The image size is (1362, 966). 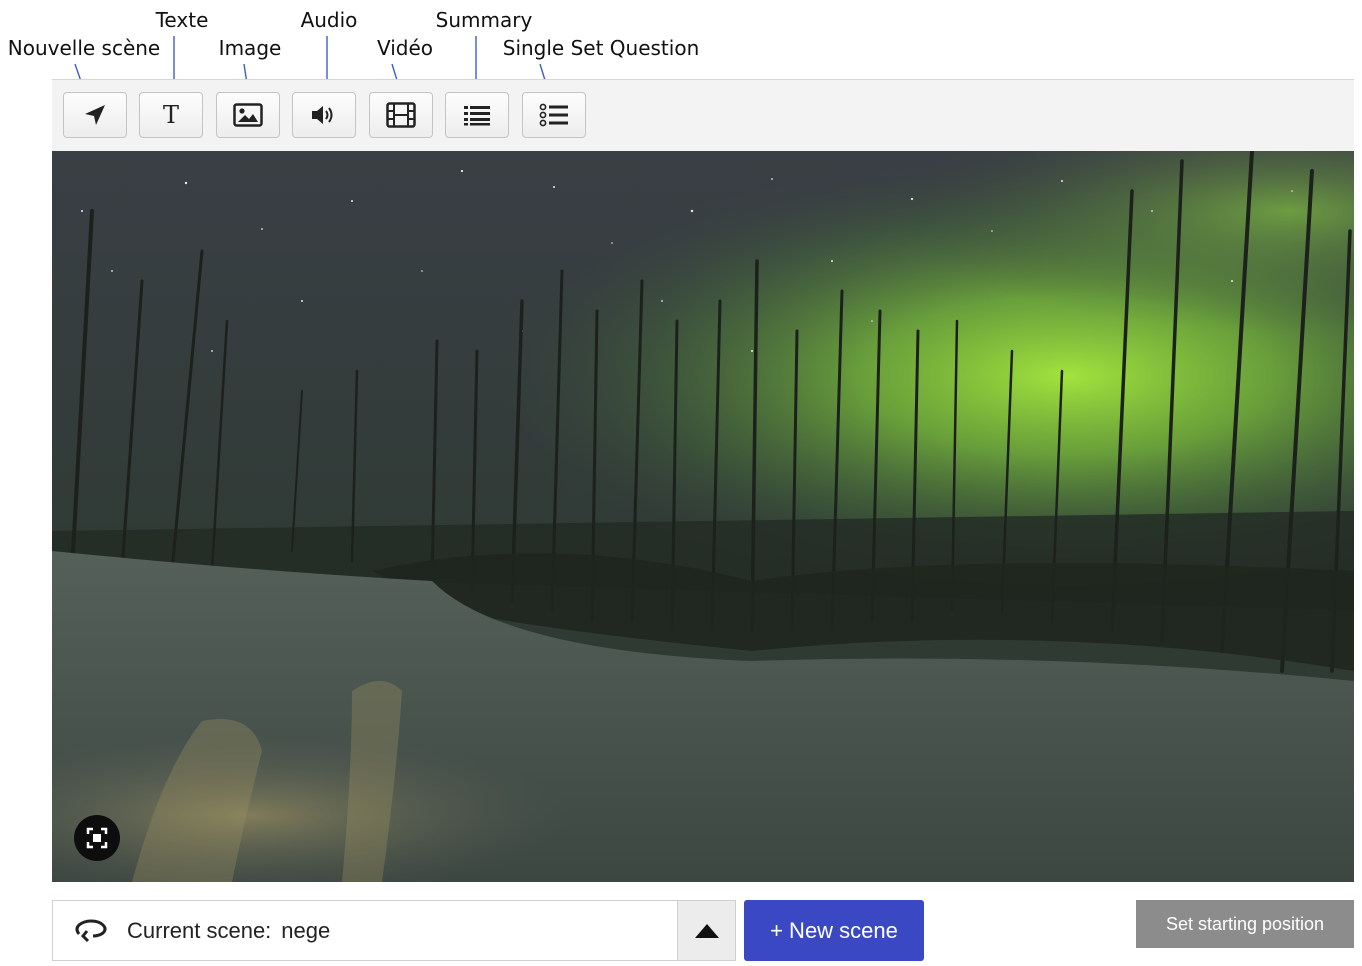 I want to click on scene-list-toggle, so click(x=706, y=930).